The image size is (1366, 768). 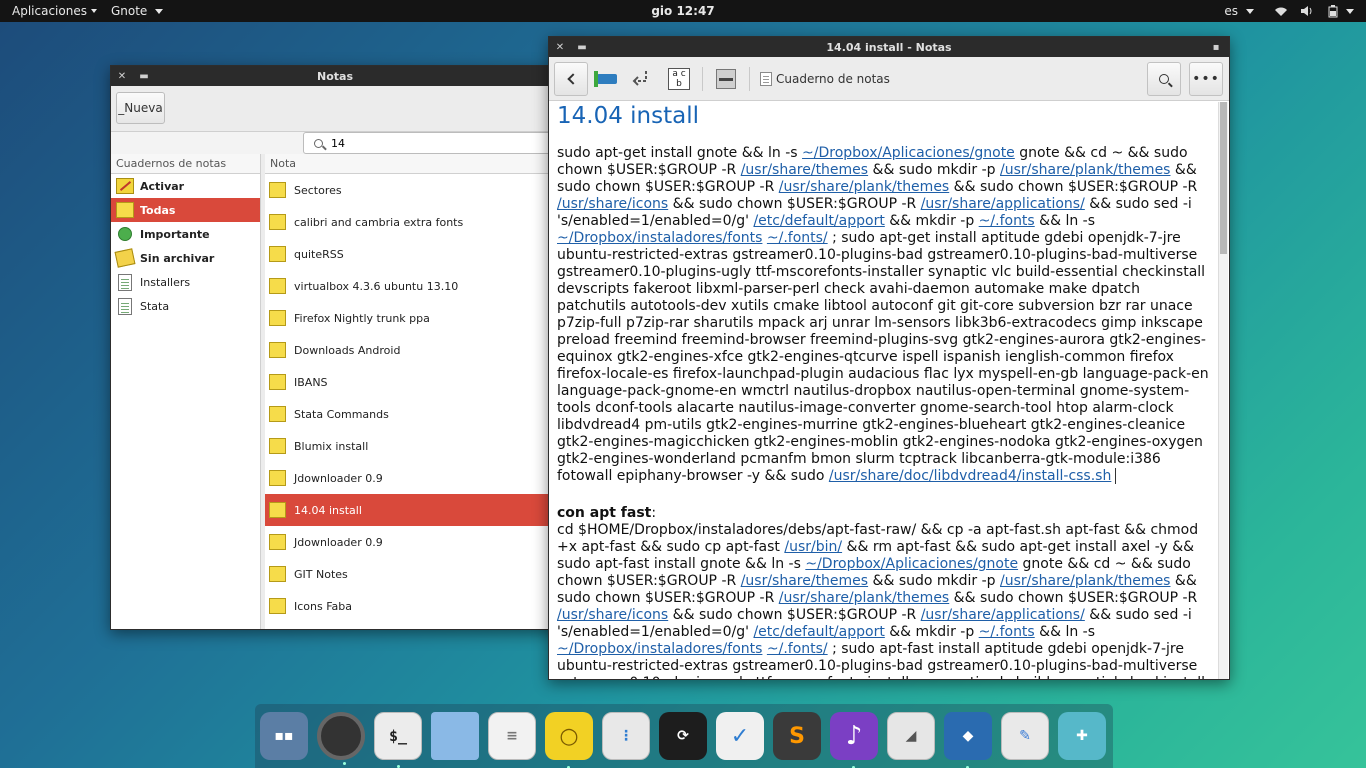 I want to click on system-monitor-app-icon: ◢, so click(x=911, y=736).